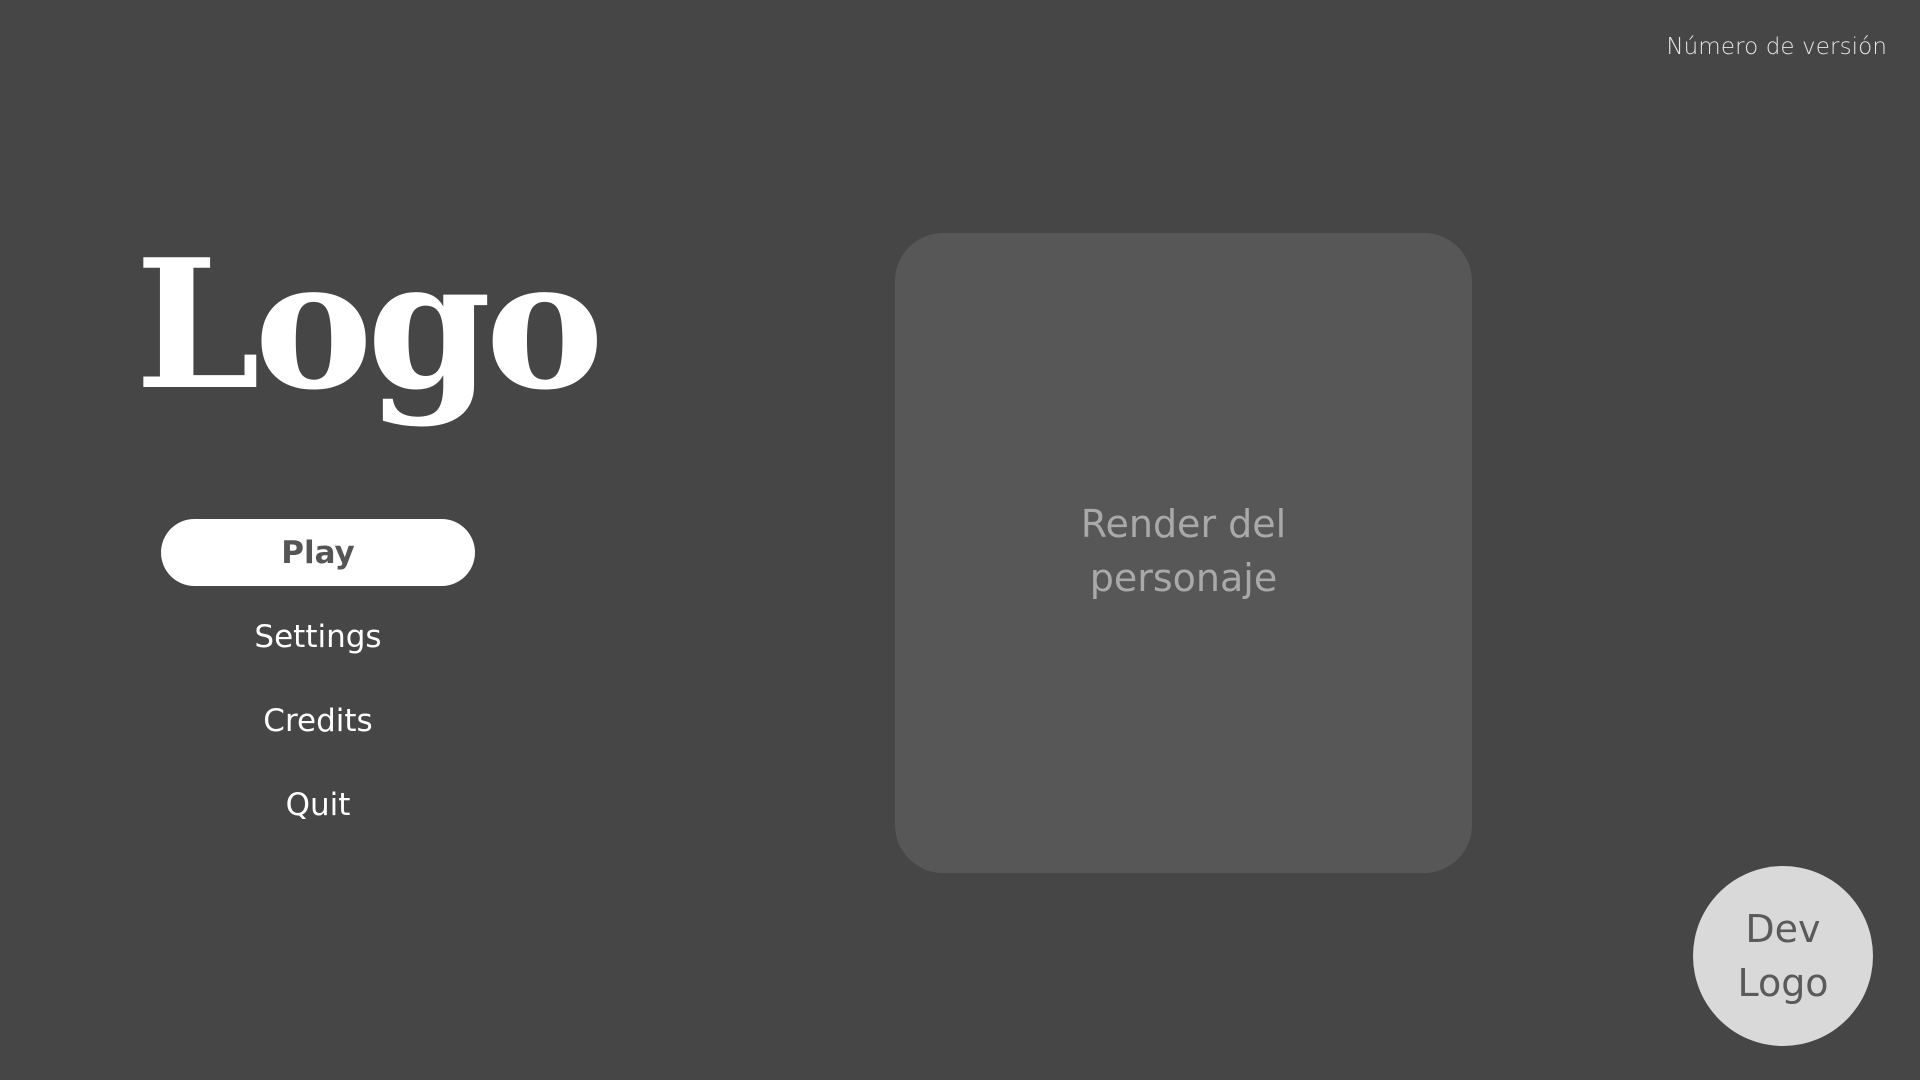 The height and width of the screenshot is (1080, 1920). I want to click on credits-button: Credits, so click(318, 720).